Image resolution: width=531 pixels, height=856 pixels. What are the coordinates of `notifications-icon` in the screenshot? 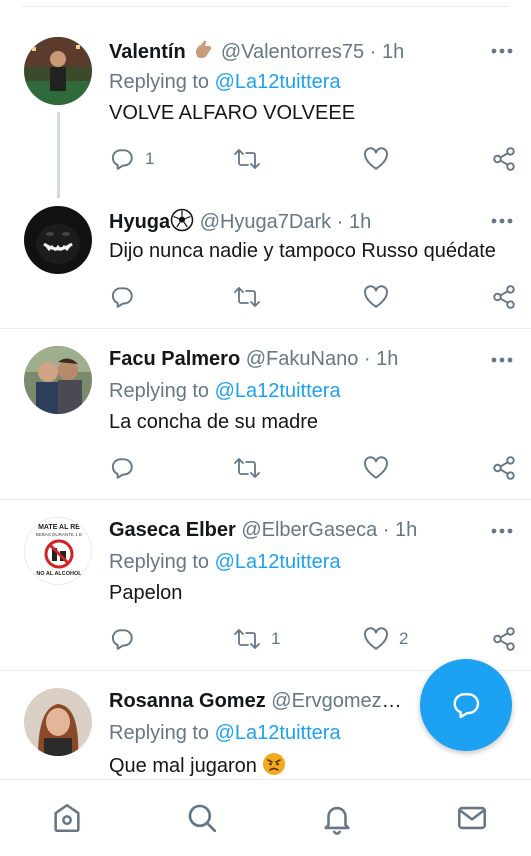 It's located at (337, 820).